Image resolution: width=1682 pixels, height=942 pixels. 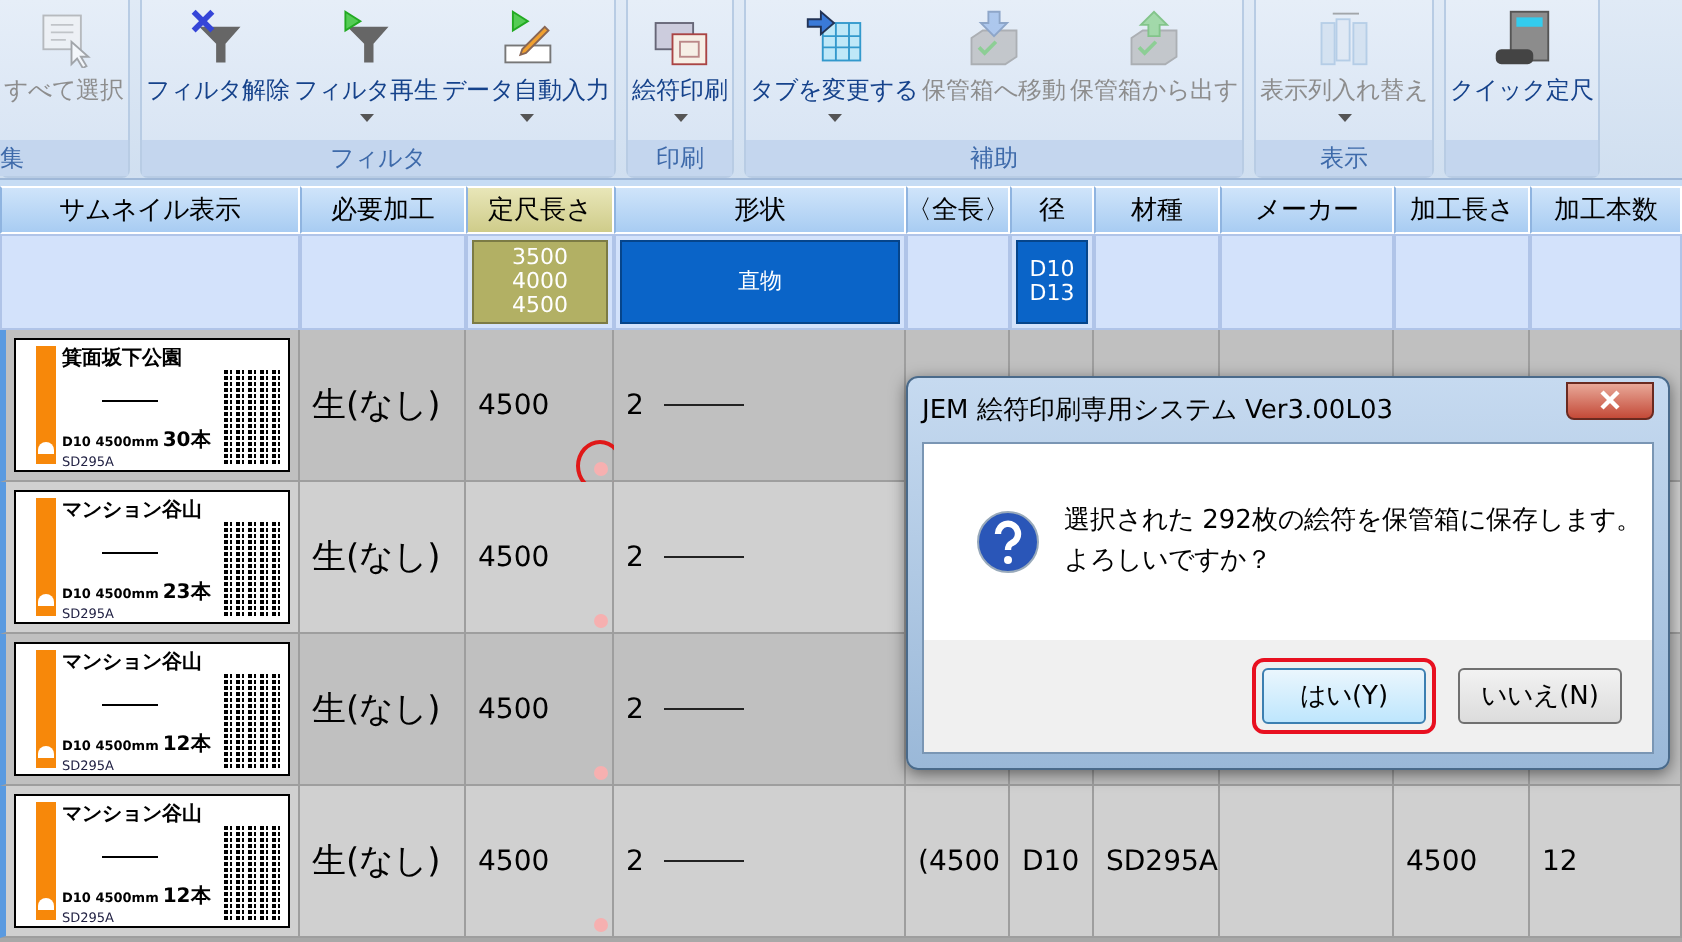 I want to click on column-header: 形状, so click(x=760, y=210).